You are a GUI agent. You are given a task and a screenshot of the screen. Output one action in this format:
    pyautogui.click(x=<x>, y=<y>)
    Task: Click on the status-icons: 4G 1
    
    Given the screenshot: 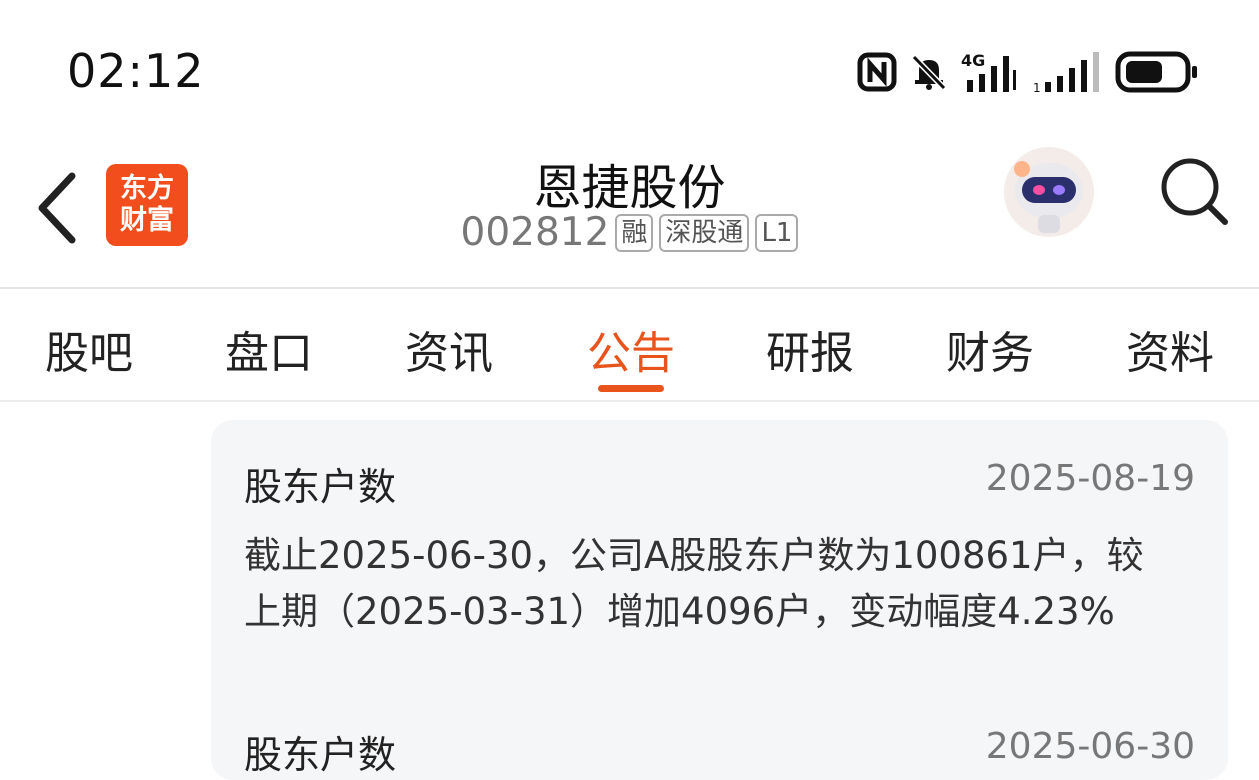 What is the action you would take?
    pyautogui.click(x=1028, y=72)
    